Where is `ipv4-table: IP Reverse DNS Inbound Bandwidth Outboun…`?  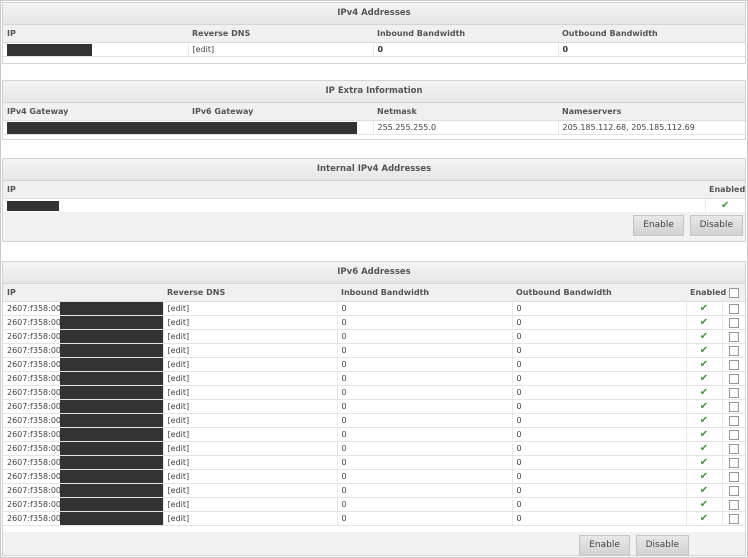 ipv4-table: IP Reverse DNS Inbound Bandwidth Outboun… is located at coordinates (374, 41).